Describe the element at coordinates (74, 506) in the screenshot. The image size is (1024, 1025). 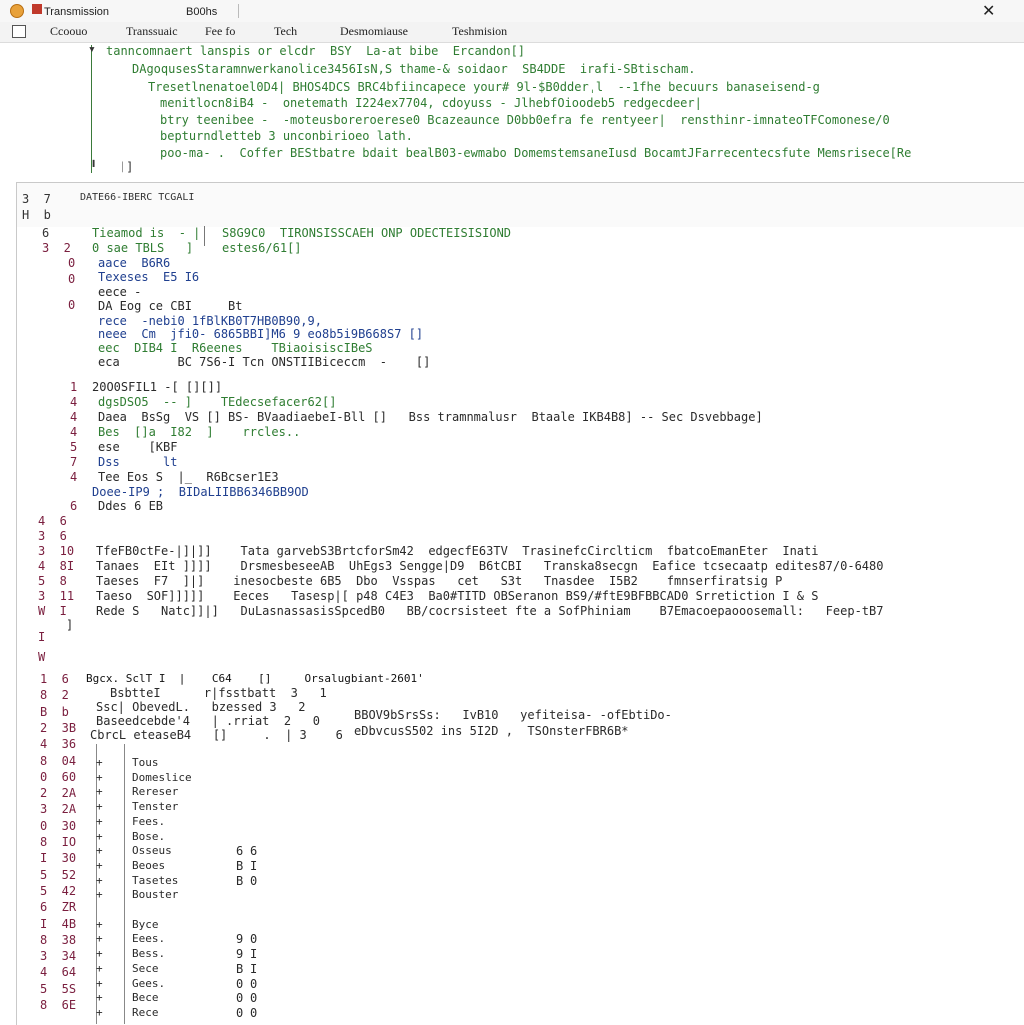
I see `gutter-number: 6` at that location.